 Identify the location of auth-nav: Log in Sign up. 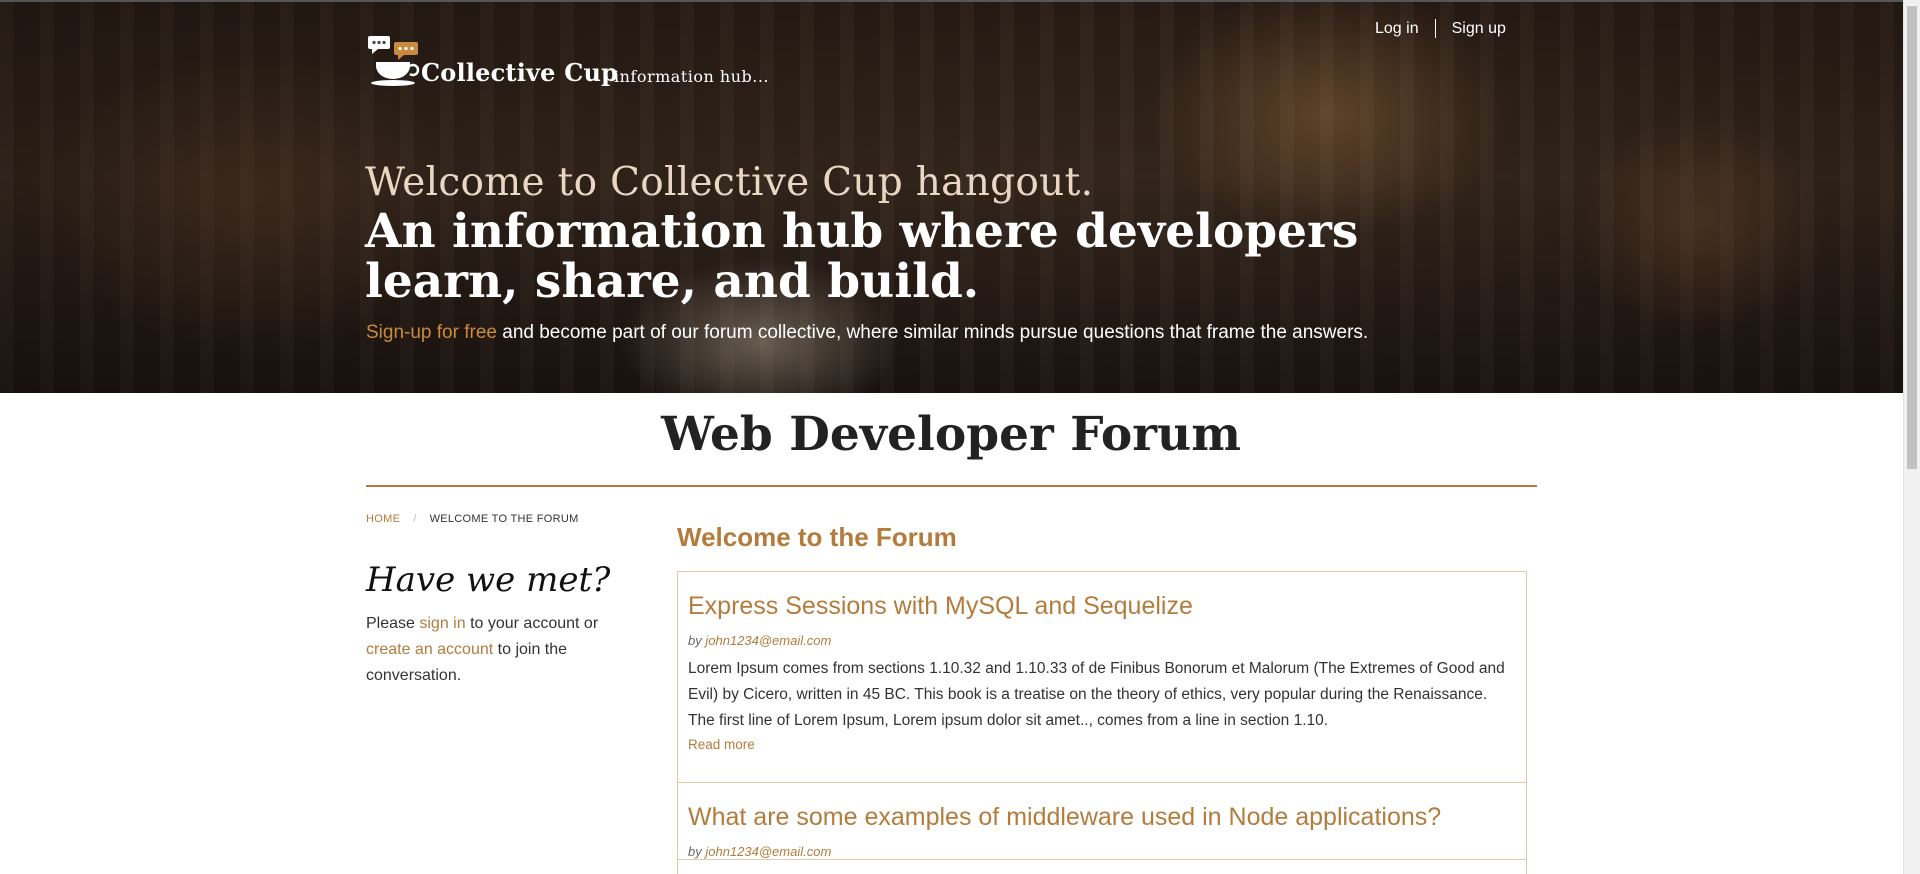
(1440, 28).